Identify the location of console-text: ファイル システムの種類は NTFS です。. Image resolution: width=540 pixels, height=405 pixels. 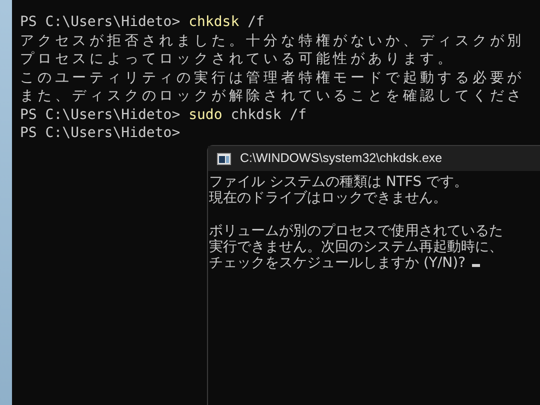
(338, 182).